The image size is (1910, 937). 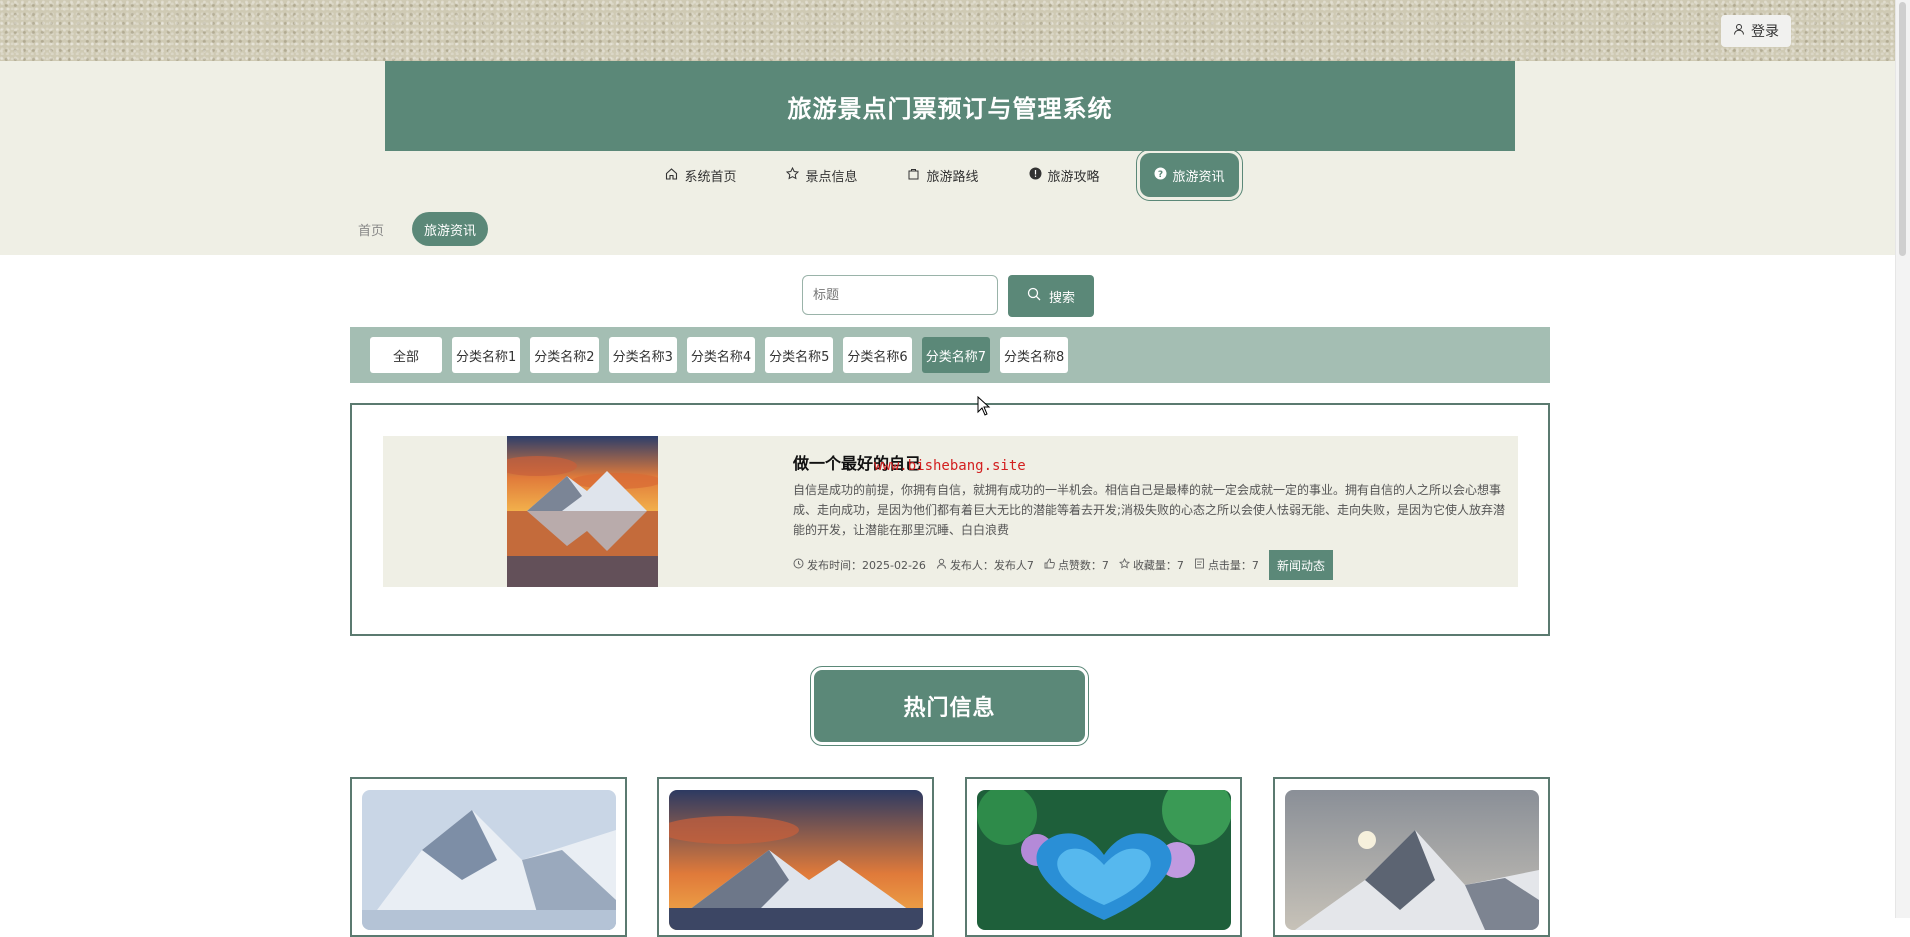 I want to click on news-category-tag: 新闻动态, so click(x=1300, y=565).